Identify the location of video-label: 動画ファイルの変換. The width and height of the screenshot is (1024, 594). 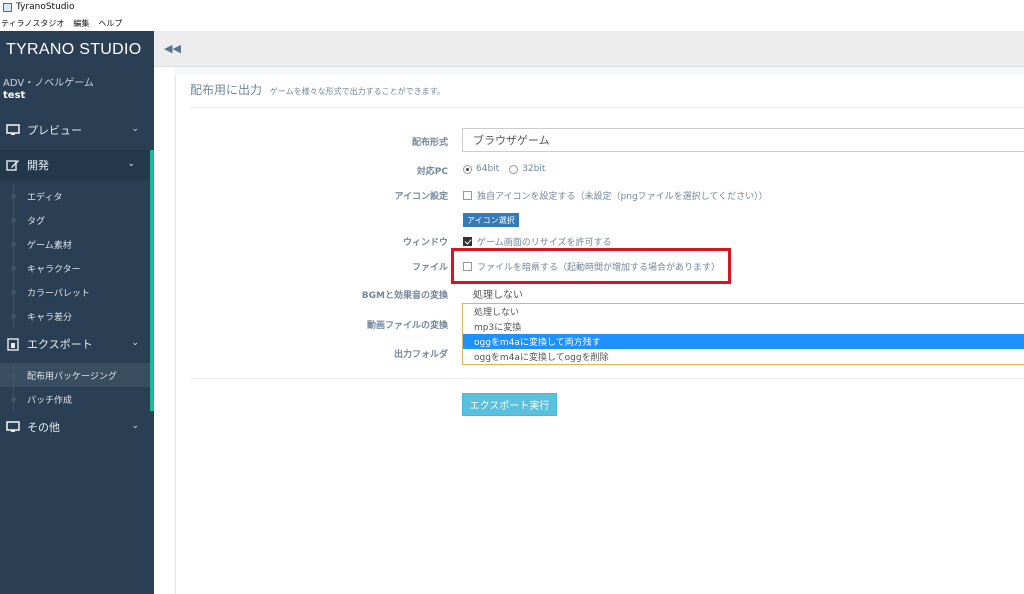
(407, 326).